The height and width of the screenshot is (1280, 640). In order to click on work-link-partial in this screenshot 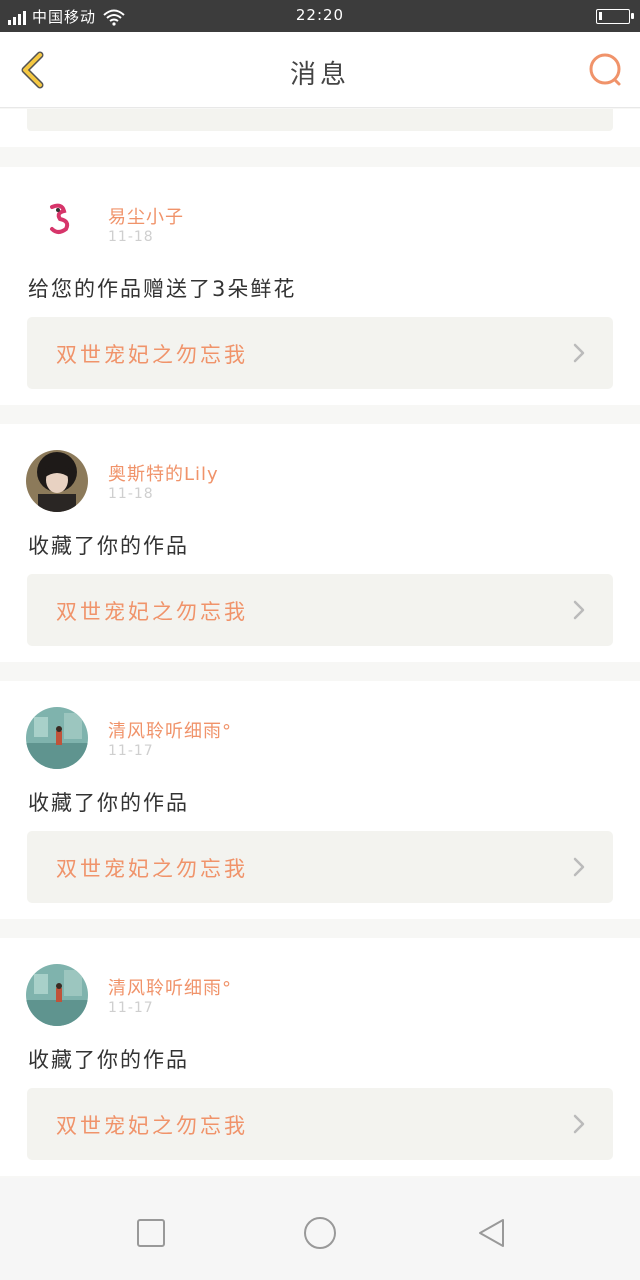, I will do `click(320, 120)`.